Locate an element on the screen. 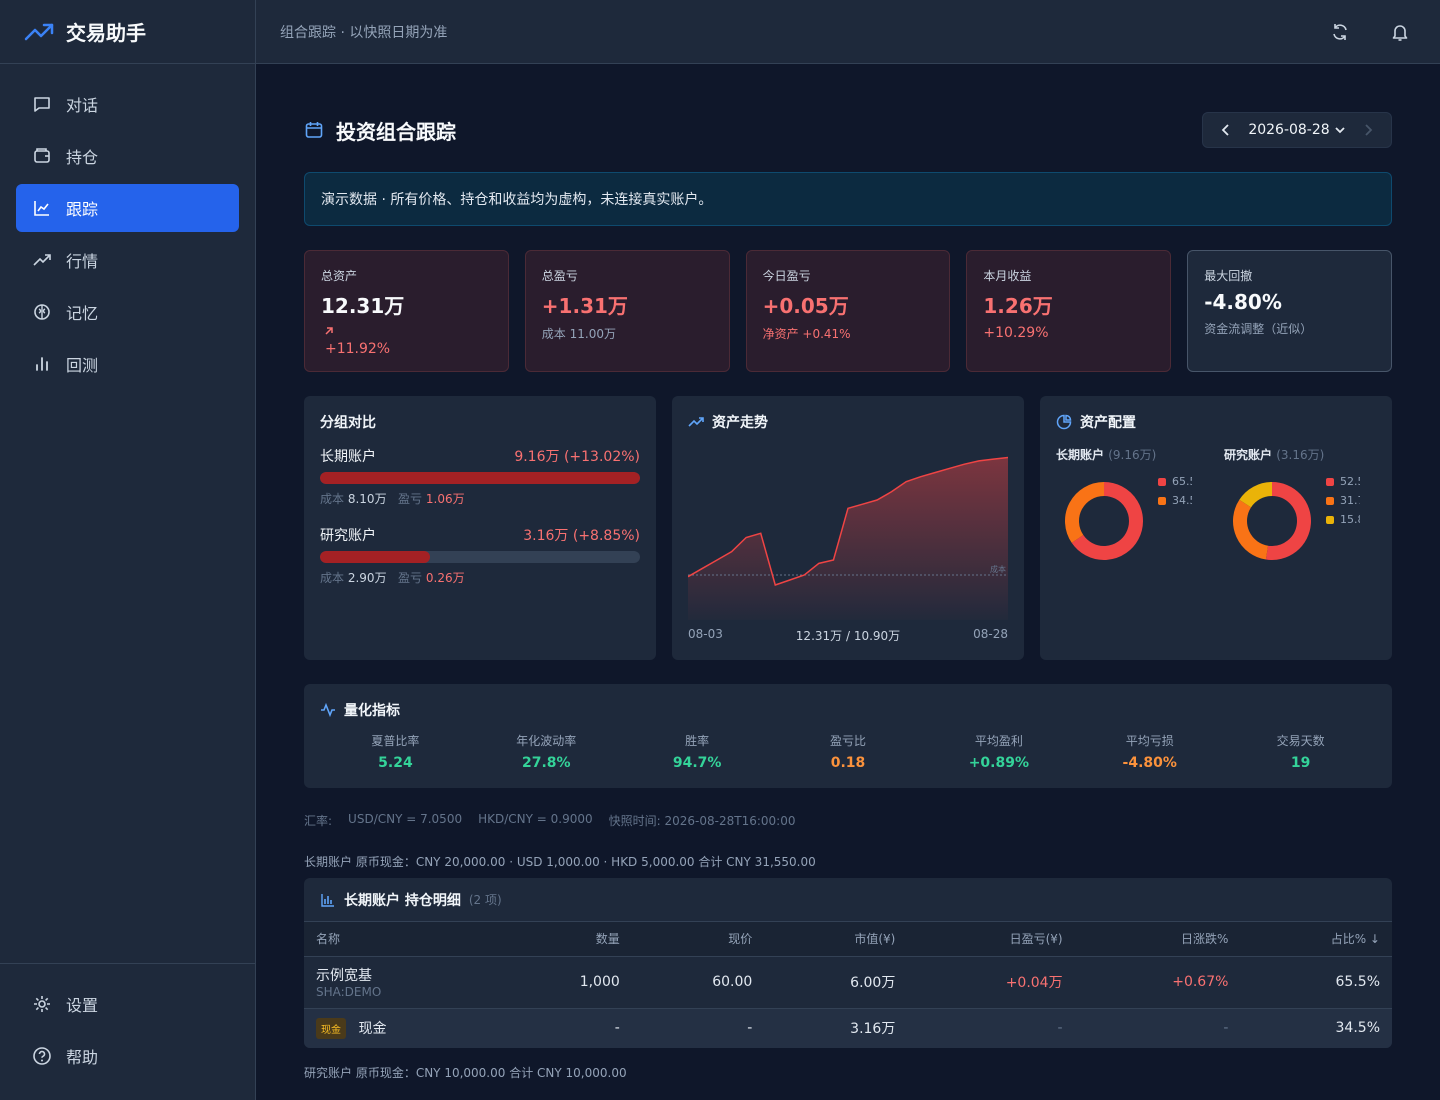 Image resolution: width=1440 pixels, height=1100 pixels. nav-item-holdings: 持仓 is located at coordinates (127, 156).